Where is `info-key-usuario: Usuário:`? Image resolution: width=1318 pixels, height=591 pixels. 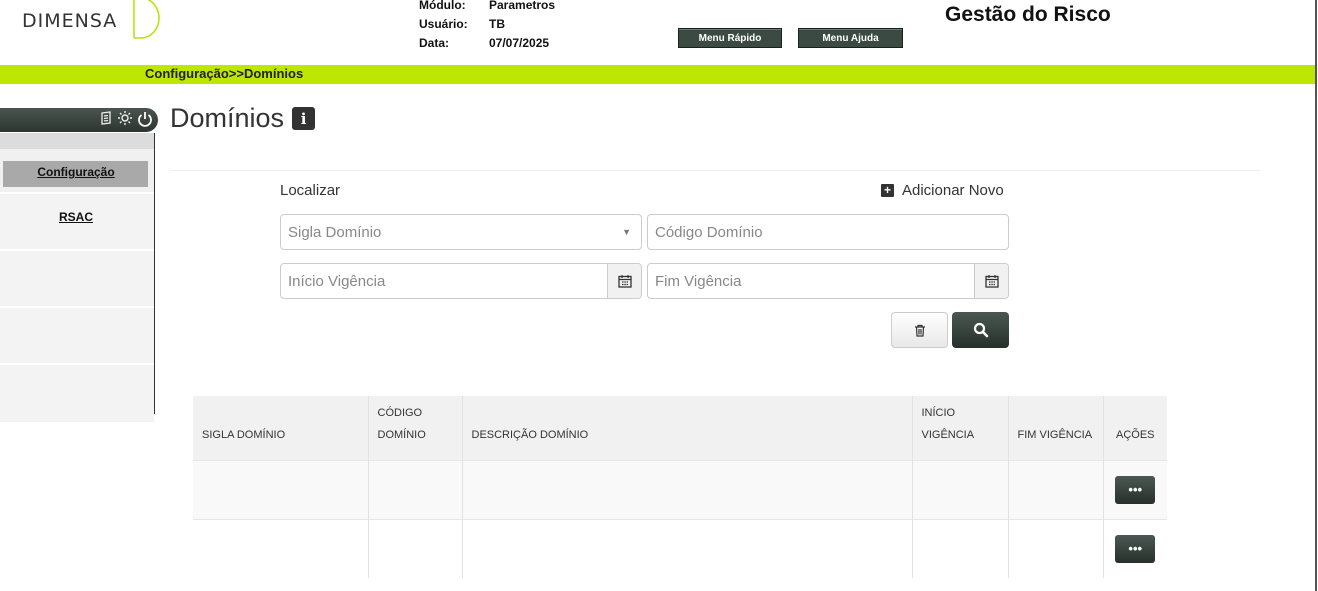
info-key-usuario: Usuário: is located at coordinates (443, 23).